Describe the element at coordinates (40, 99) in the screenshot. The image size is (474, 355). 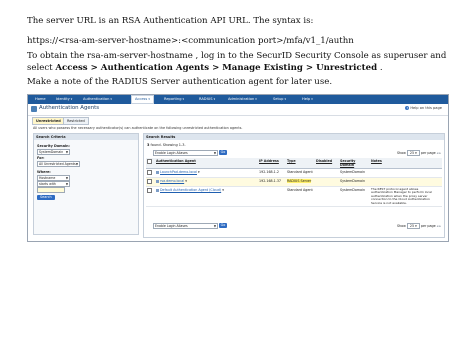
I see `nav-item-home: Home` at that location.